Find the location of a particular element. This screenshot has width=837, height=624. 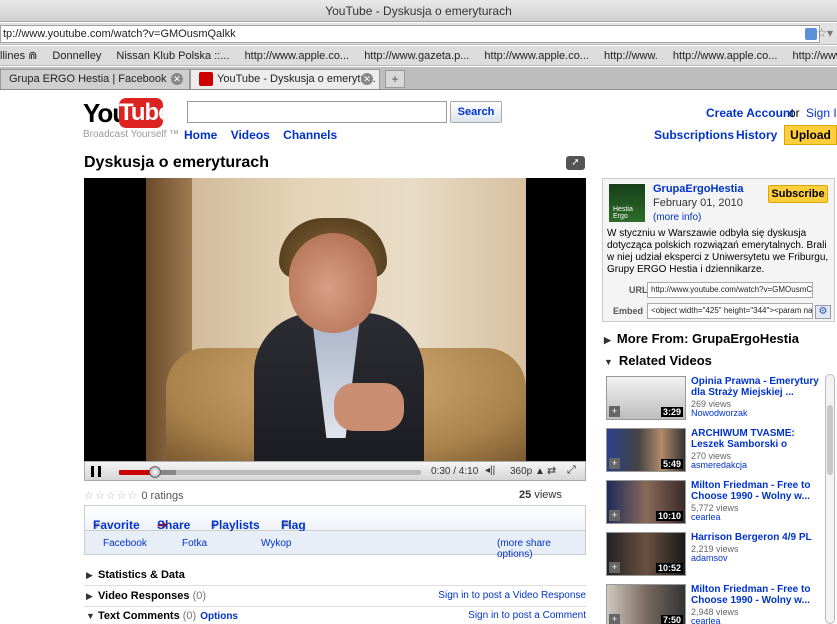

post-video-response-link: Sign in to post a Video Response is located at coordinates (512, 595).